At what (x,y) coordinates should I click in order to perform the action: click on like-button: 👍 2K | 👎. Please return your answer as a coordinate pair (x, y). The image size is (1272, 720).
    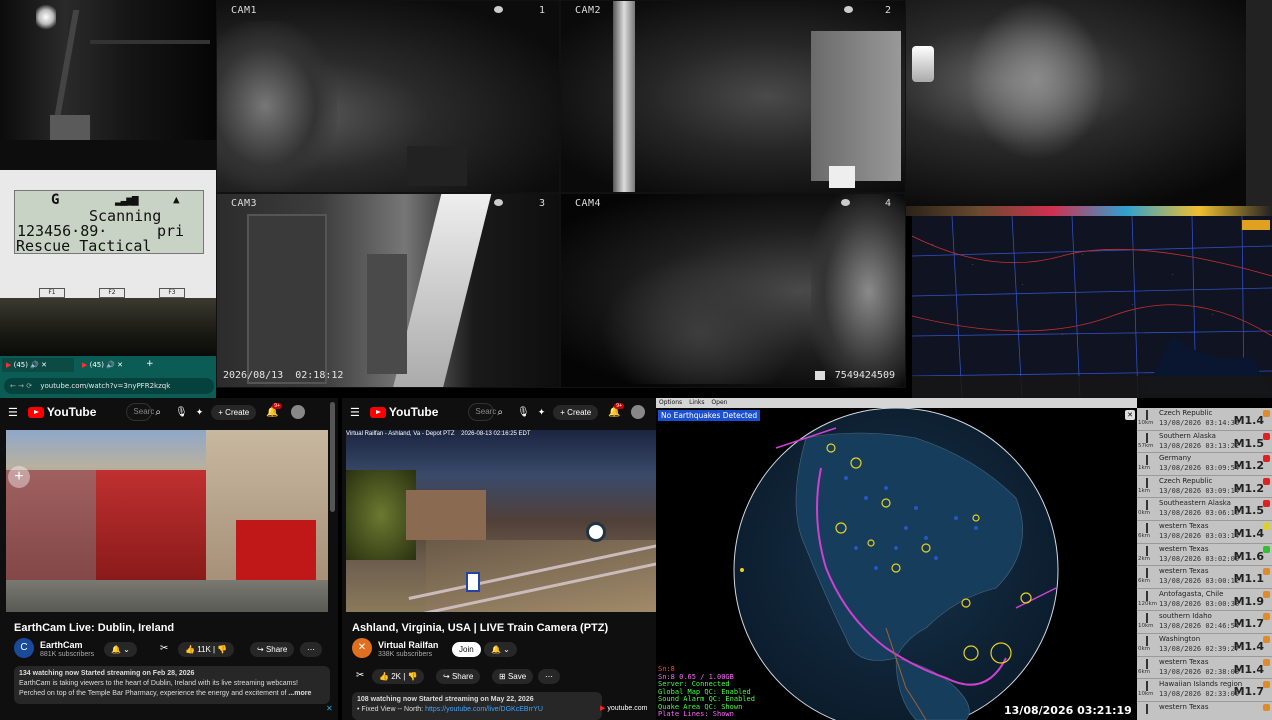
    Looking at the image, I should click on (398, 676).